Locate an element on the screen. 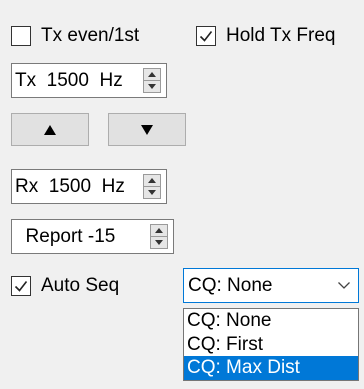 This screenshot has height=389, width=364. tx-frequency-value: Tx 1500 Hz is located at coordinates (69, 80).